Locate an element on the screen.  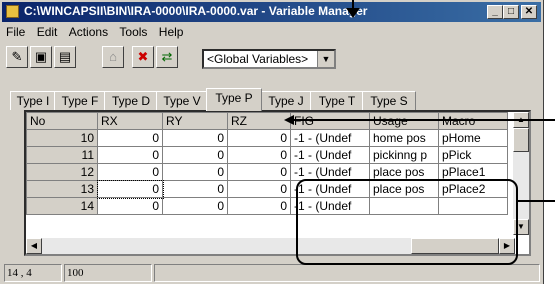
tab-type-p: Type P is located at coordinates (234, 99).